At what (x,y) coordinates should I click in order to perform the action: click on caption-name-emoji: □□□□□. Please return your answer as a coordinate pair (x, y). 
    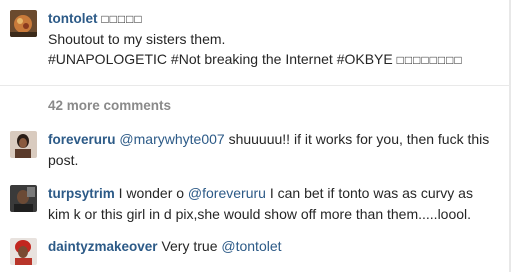
    Looking at the image, I should click on (122, 19).